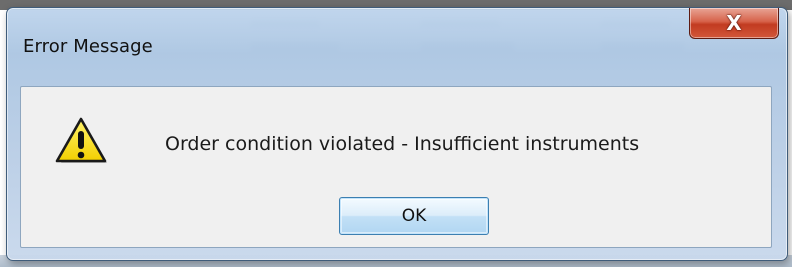 This screenshot has height=267, width=792. I want to click on dialog-title: Error Message, so click(88, 46).